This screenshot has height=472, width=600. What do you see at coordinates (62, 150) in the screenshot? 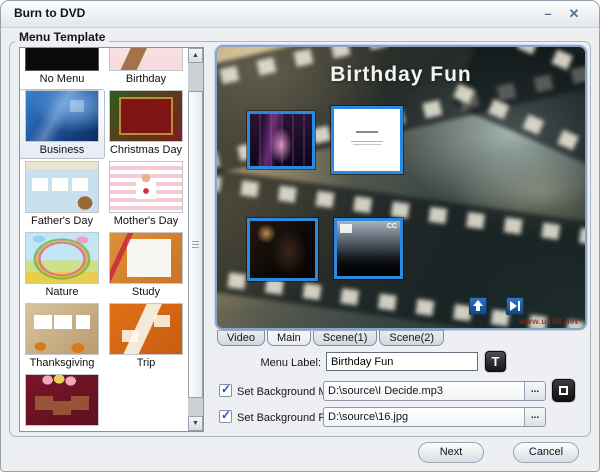
I see `template-label: Business` at bounding box center [62, 150].